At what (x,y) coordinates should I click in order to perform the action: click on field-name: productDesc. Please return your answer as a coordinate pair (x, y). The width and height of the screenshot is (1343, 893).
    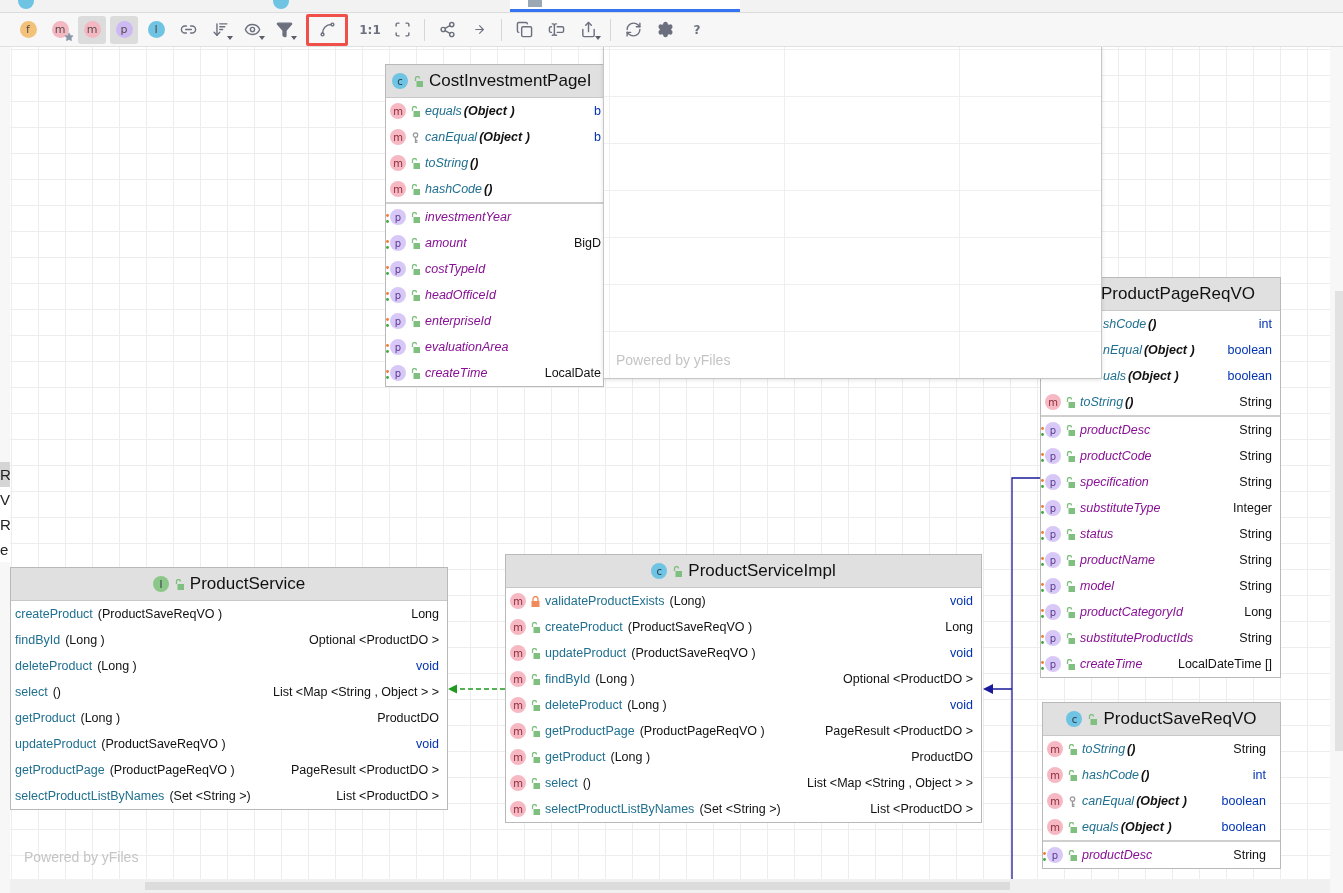
    Looking at the image, I should click on (1115, 430).